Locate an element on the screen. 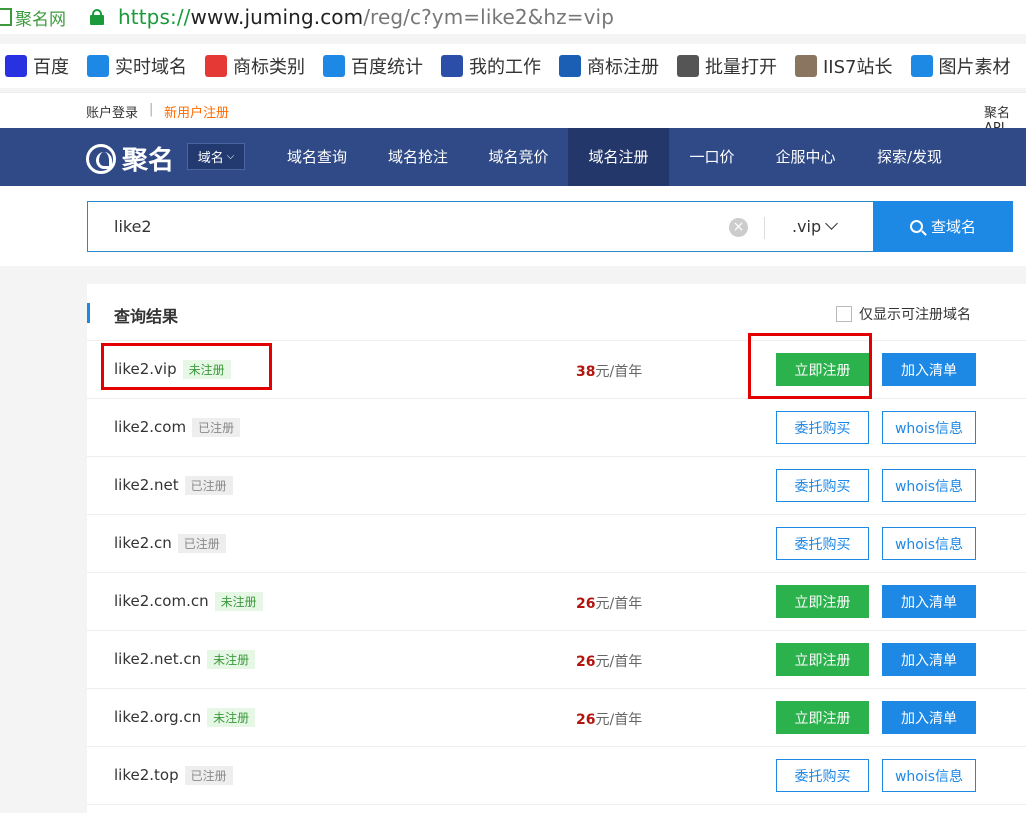 This screenshot has width=1026, height=813. bookmark-item: 商标类别 is located at coordinates (255, 66).